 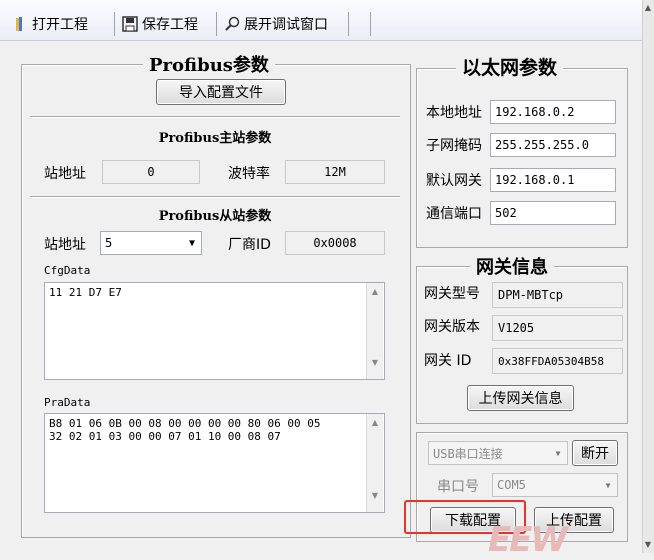 What do you see at coordinates (454, 181) in the screenshot?
I see `default-gateway-label: 默认网关` at bounding box center [454, 181].